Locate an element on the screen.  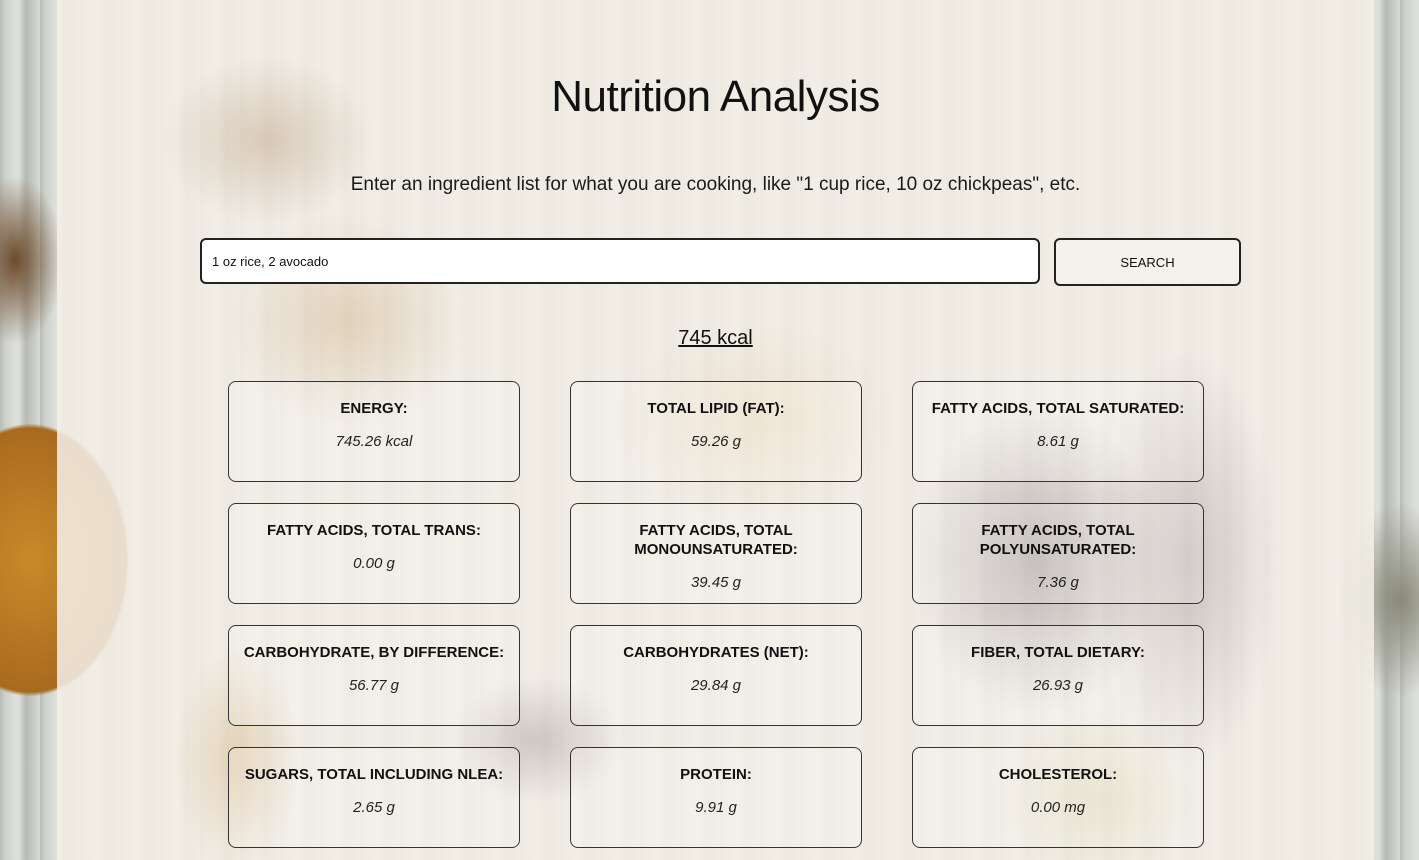
nutrient-label: CARBOHYDRATES (NET): is located at coordinates (716, 652).